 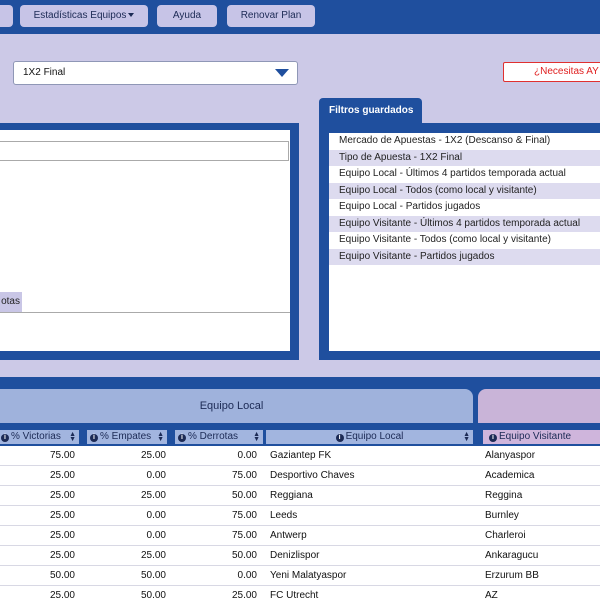 What do you see at coordinates (291, 495) in the screenshot?
I see `cell-home-team: Reggiana` at bounding box center [291, 495].